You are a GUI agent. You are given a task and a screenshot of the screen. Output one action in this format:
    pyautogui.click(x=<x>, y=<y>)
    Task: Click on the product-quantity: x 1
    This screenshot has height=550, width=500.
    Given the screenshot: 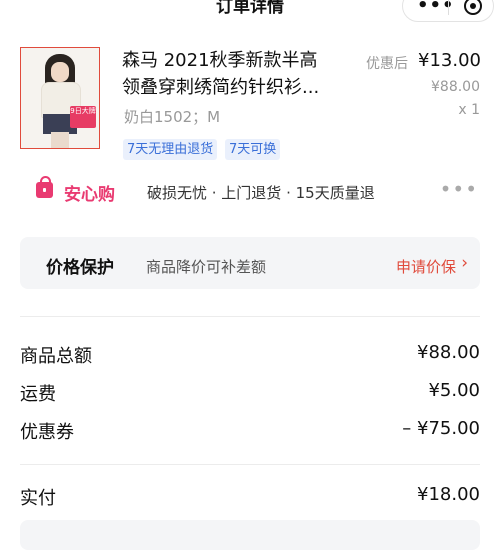 What is the action you would take?
    pyautogui.click(x=469, y=110)
    